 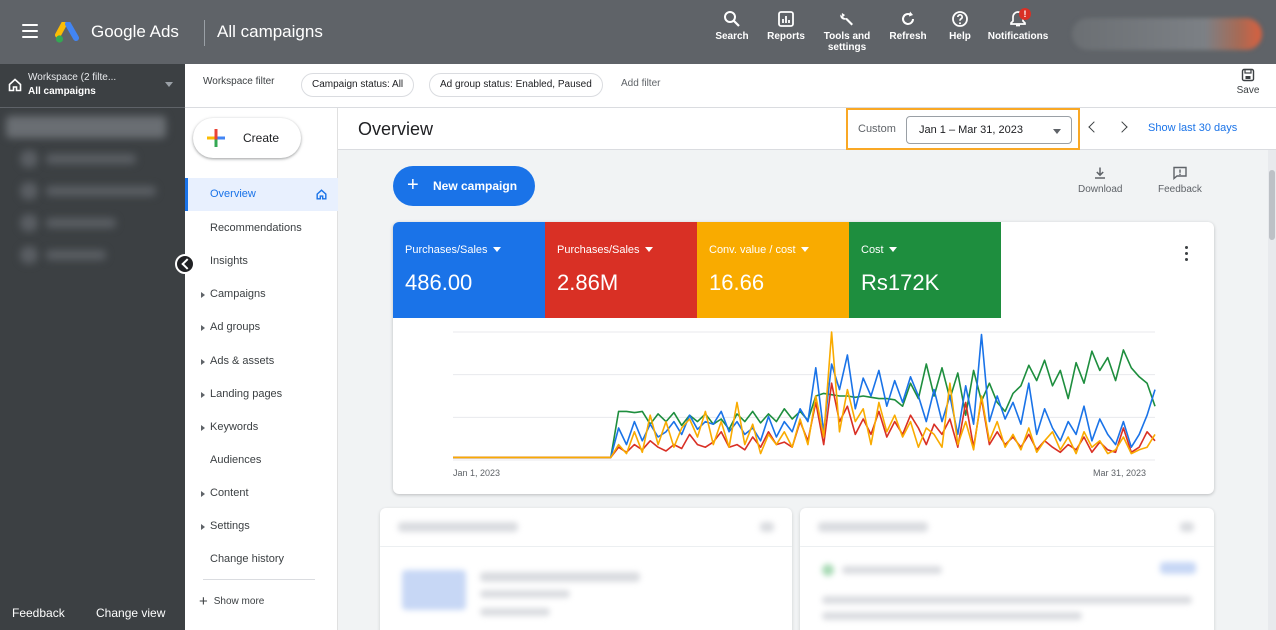 I want to click on nav-item-audiences: Audiences, so click(x=261, y=460).